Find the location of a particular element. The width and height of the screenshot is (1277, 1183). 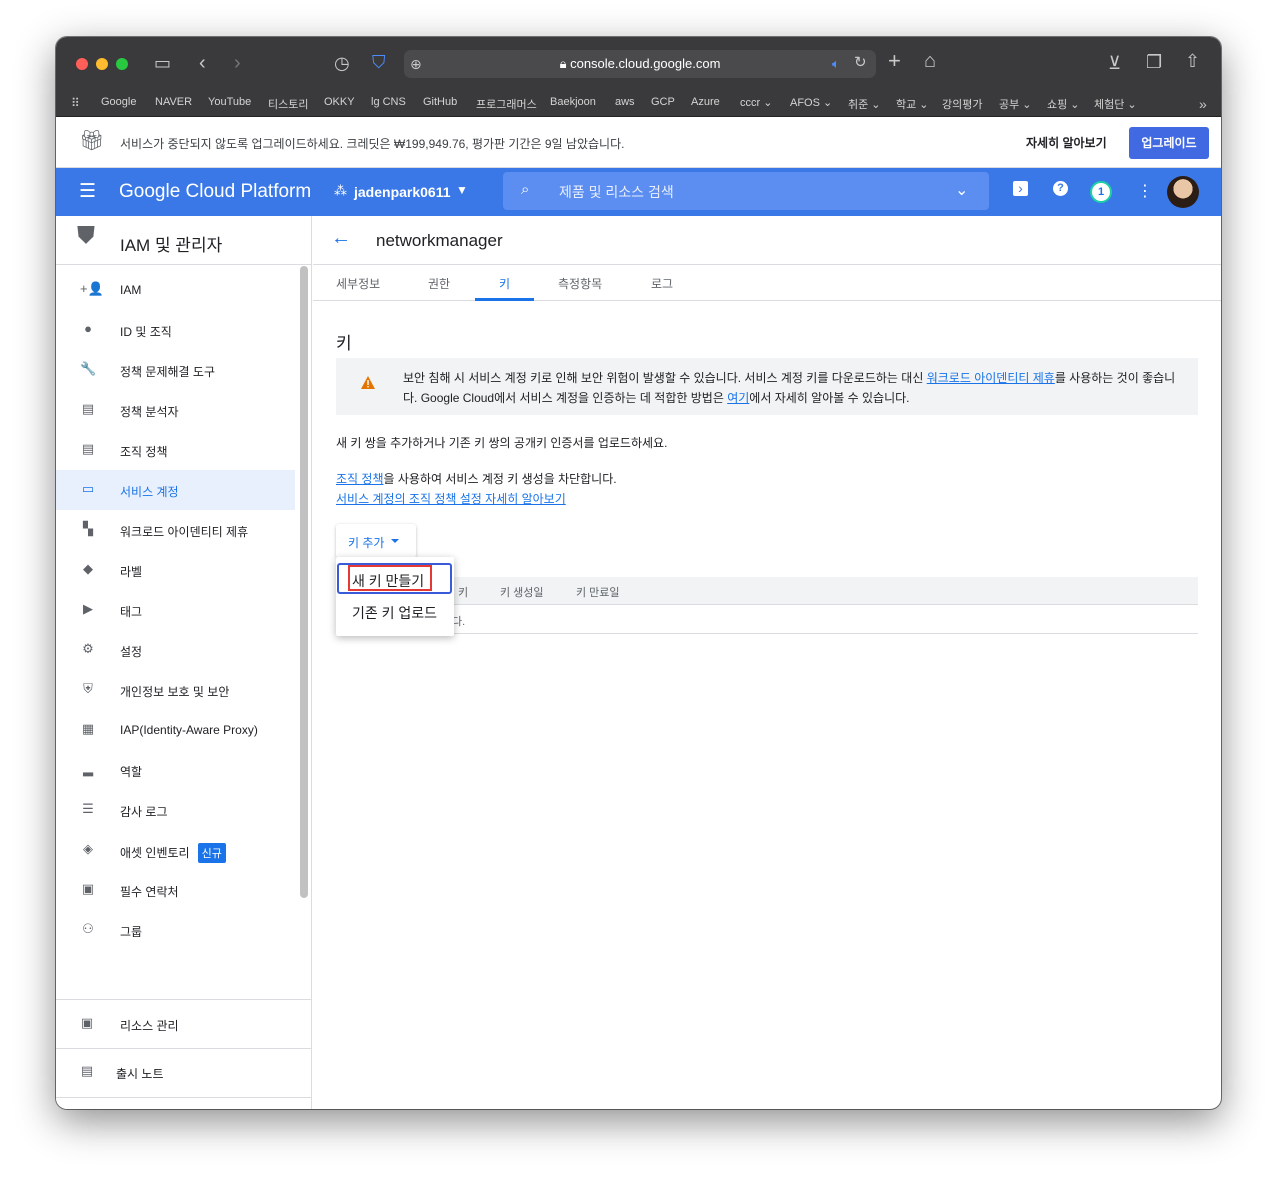

search-input: 제품 및 리소스 검색 is located at coordinates (616, 192).